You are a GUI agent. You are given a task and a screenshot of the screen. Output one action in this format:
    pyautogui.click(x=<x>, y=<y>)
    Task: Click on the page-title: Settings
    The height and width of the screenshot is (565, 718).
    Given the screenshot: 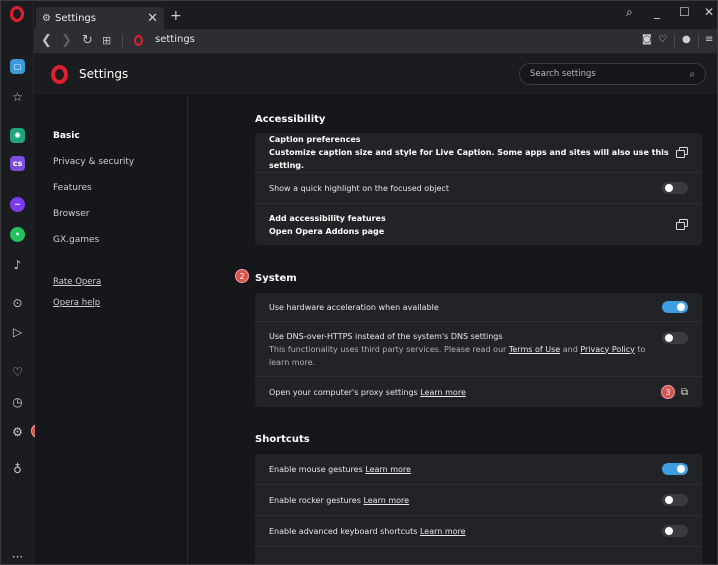 What is the action you would take?
    pyautogui.click(x=104, y=74)
    